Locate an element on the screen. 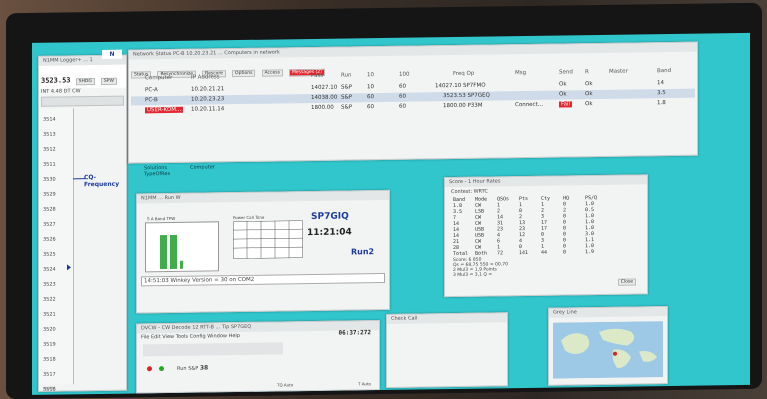 This screenshot has width=767, height=399. meter-labels: S A Band TPW is located at coordinates (161, 218).